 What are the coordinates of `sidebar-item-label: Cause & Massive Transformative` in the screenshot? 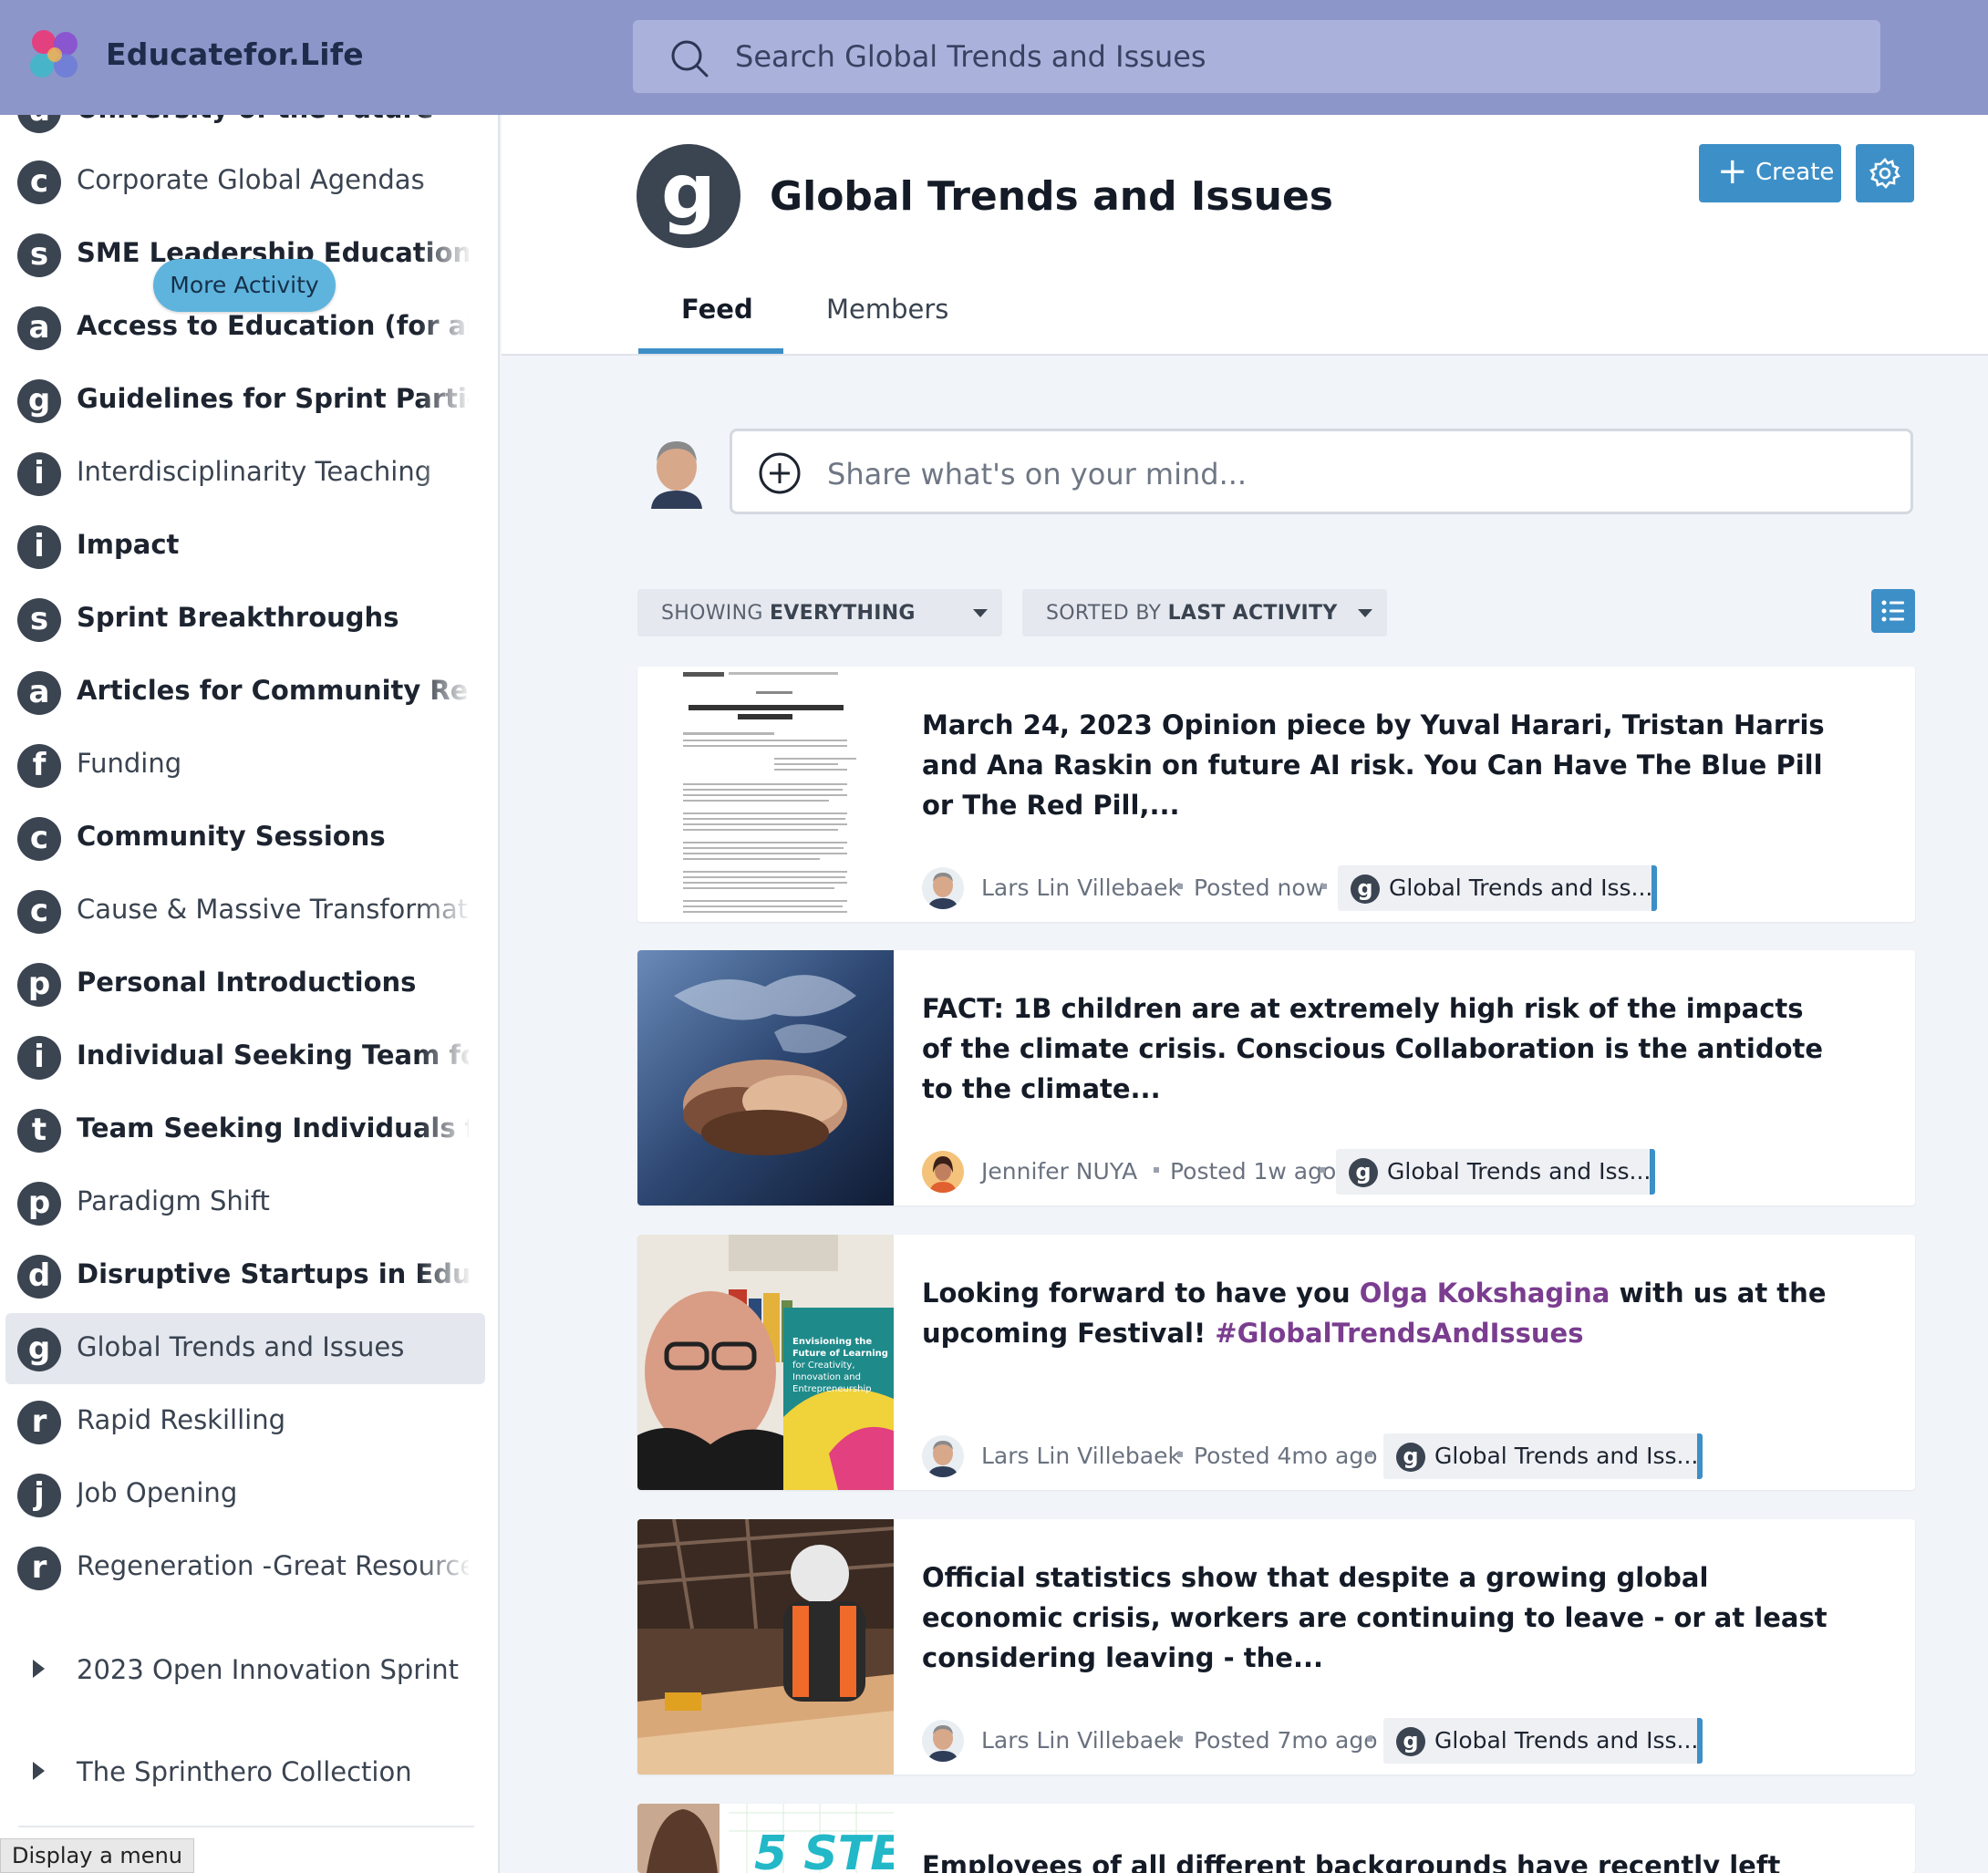 It's located at (273, 909).